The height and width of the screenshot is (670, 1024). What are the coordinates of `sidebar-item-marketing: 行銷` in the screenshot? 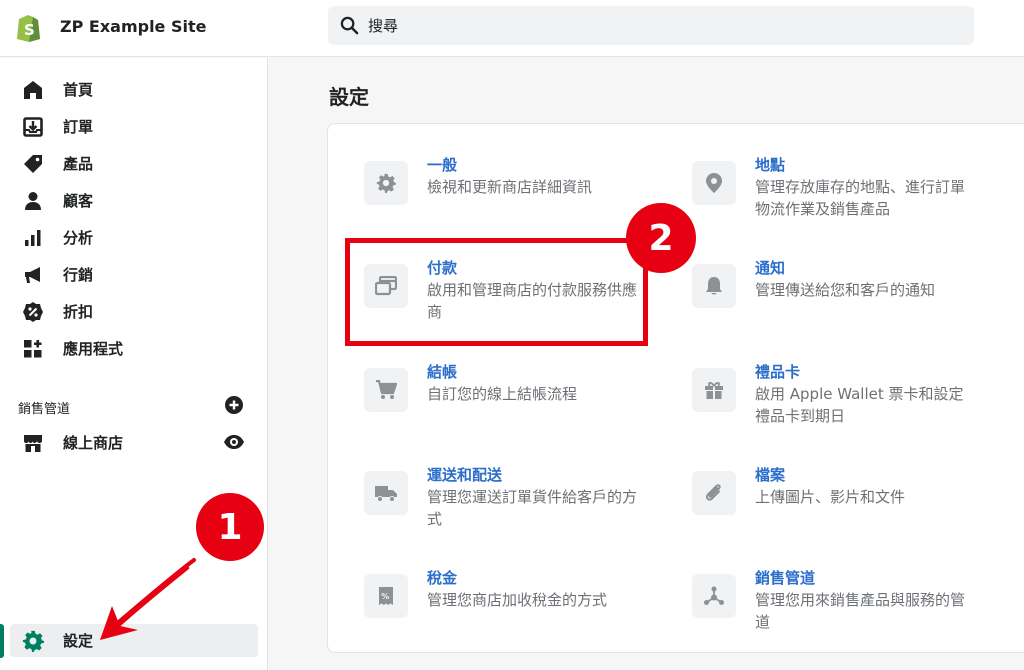 It's located at (134, 274).